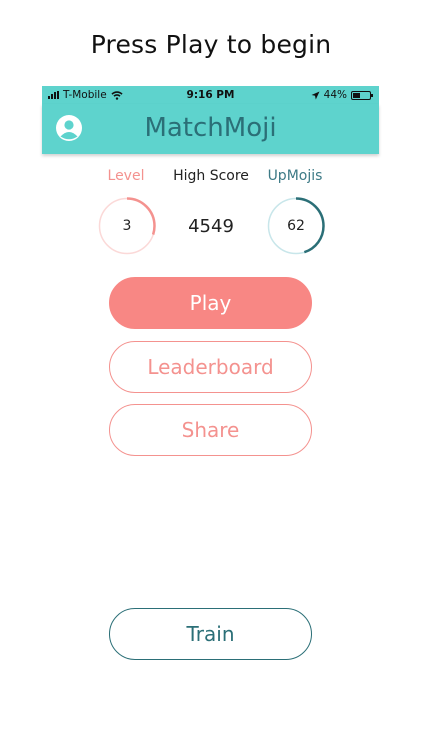 The width and height of the screenshot is (422, 750). Describe the element at coordinates (210, 430) in the screenshot. I see `share-button: Share` at that location.